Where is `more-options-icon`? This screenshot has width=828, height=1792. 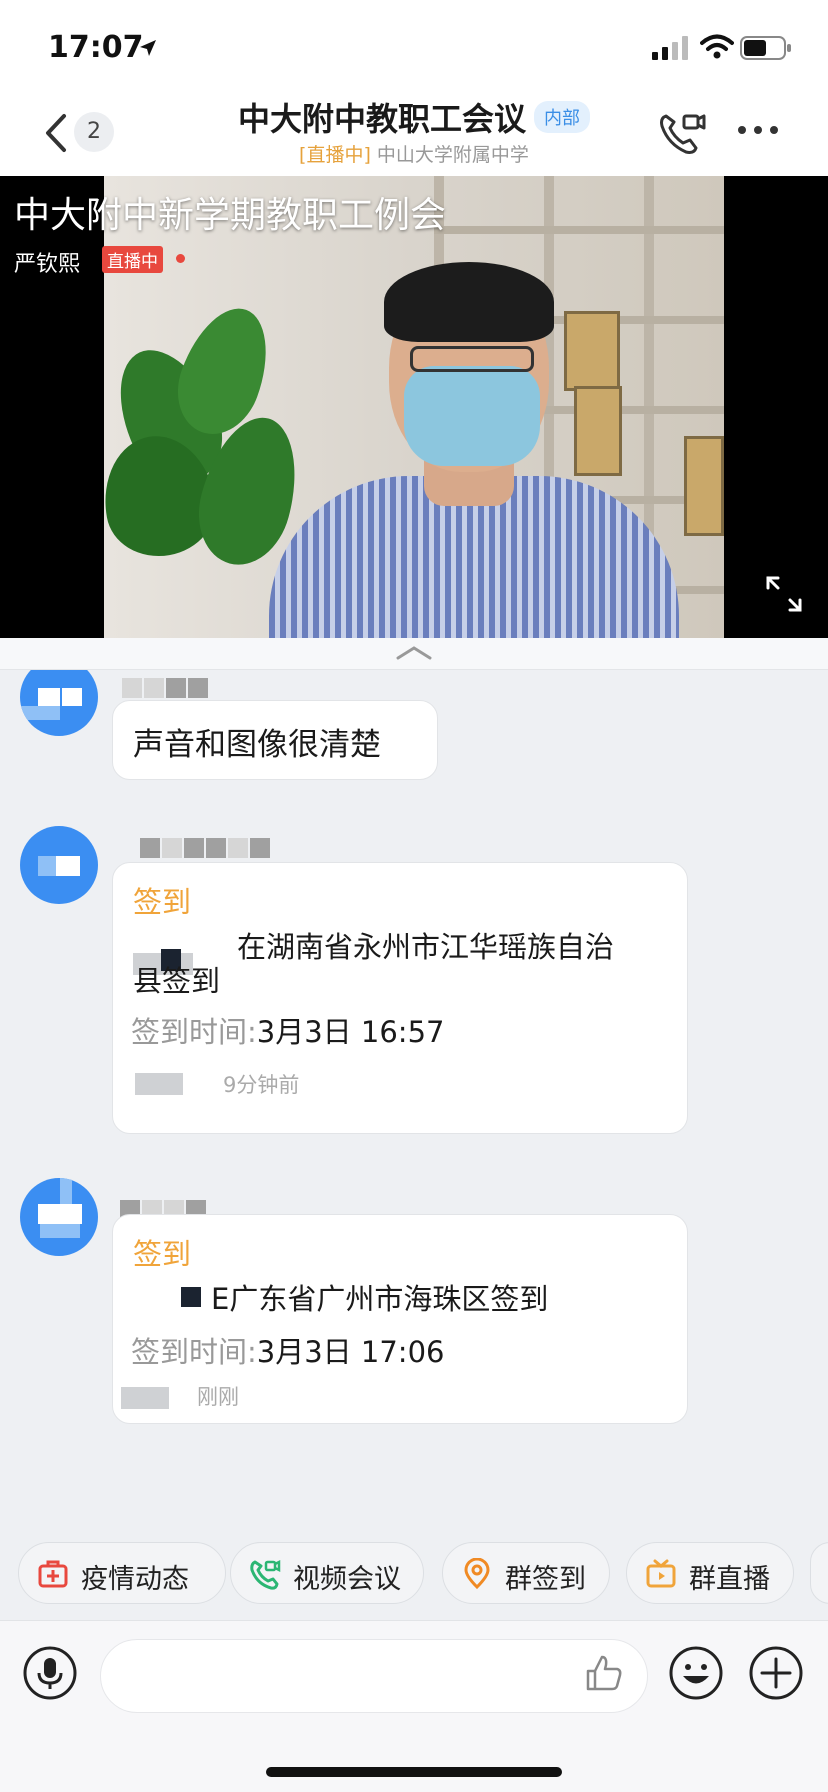 more-options-icon is located at coordinates (758, 130).